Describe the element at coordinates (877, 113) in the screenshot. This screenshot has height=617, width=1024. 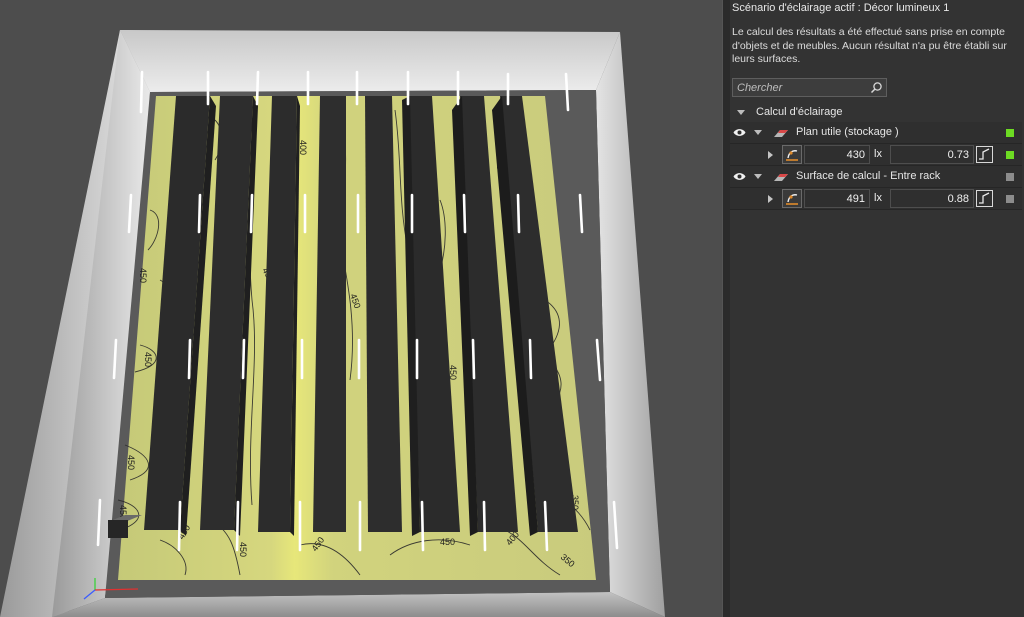
I see `section-header-calcul: Calcul d'éclairage` at that location.